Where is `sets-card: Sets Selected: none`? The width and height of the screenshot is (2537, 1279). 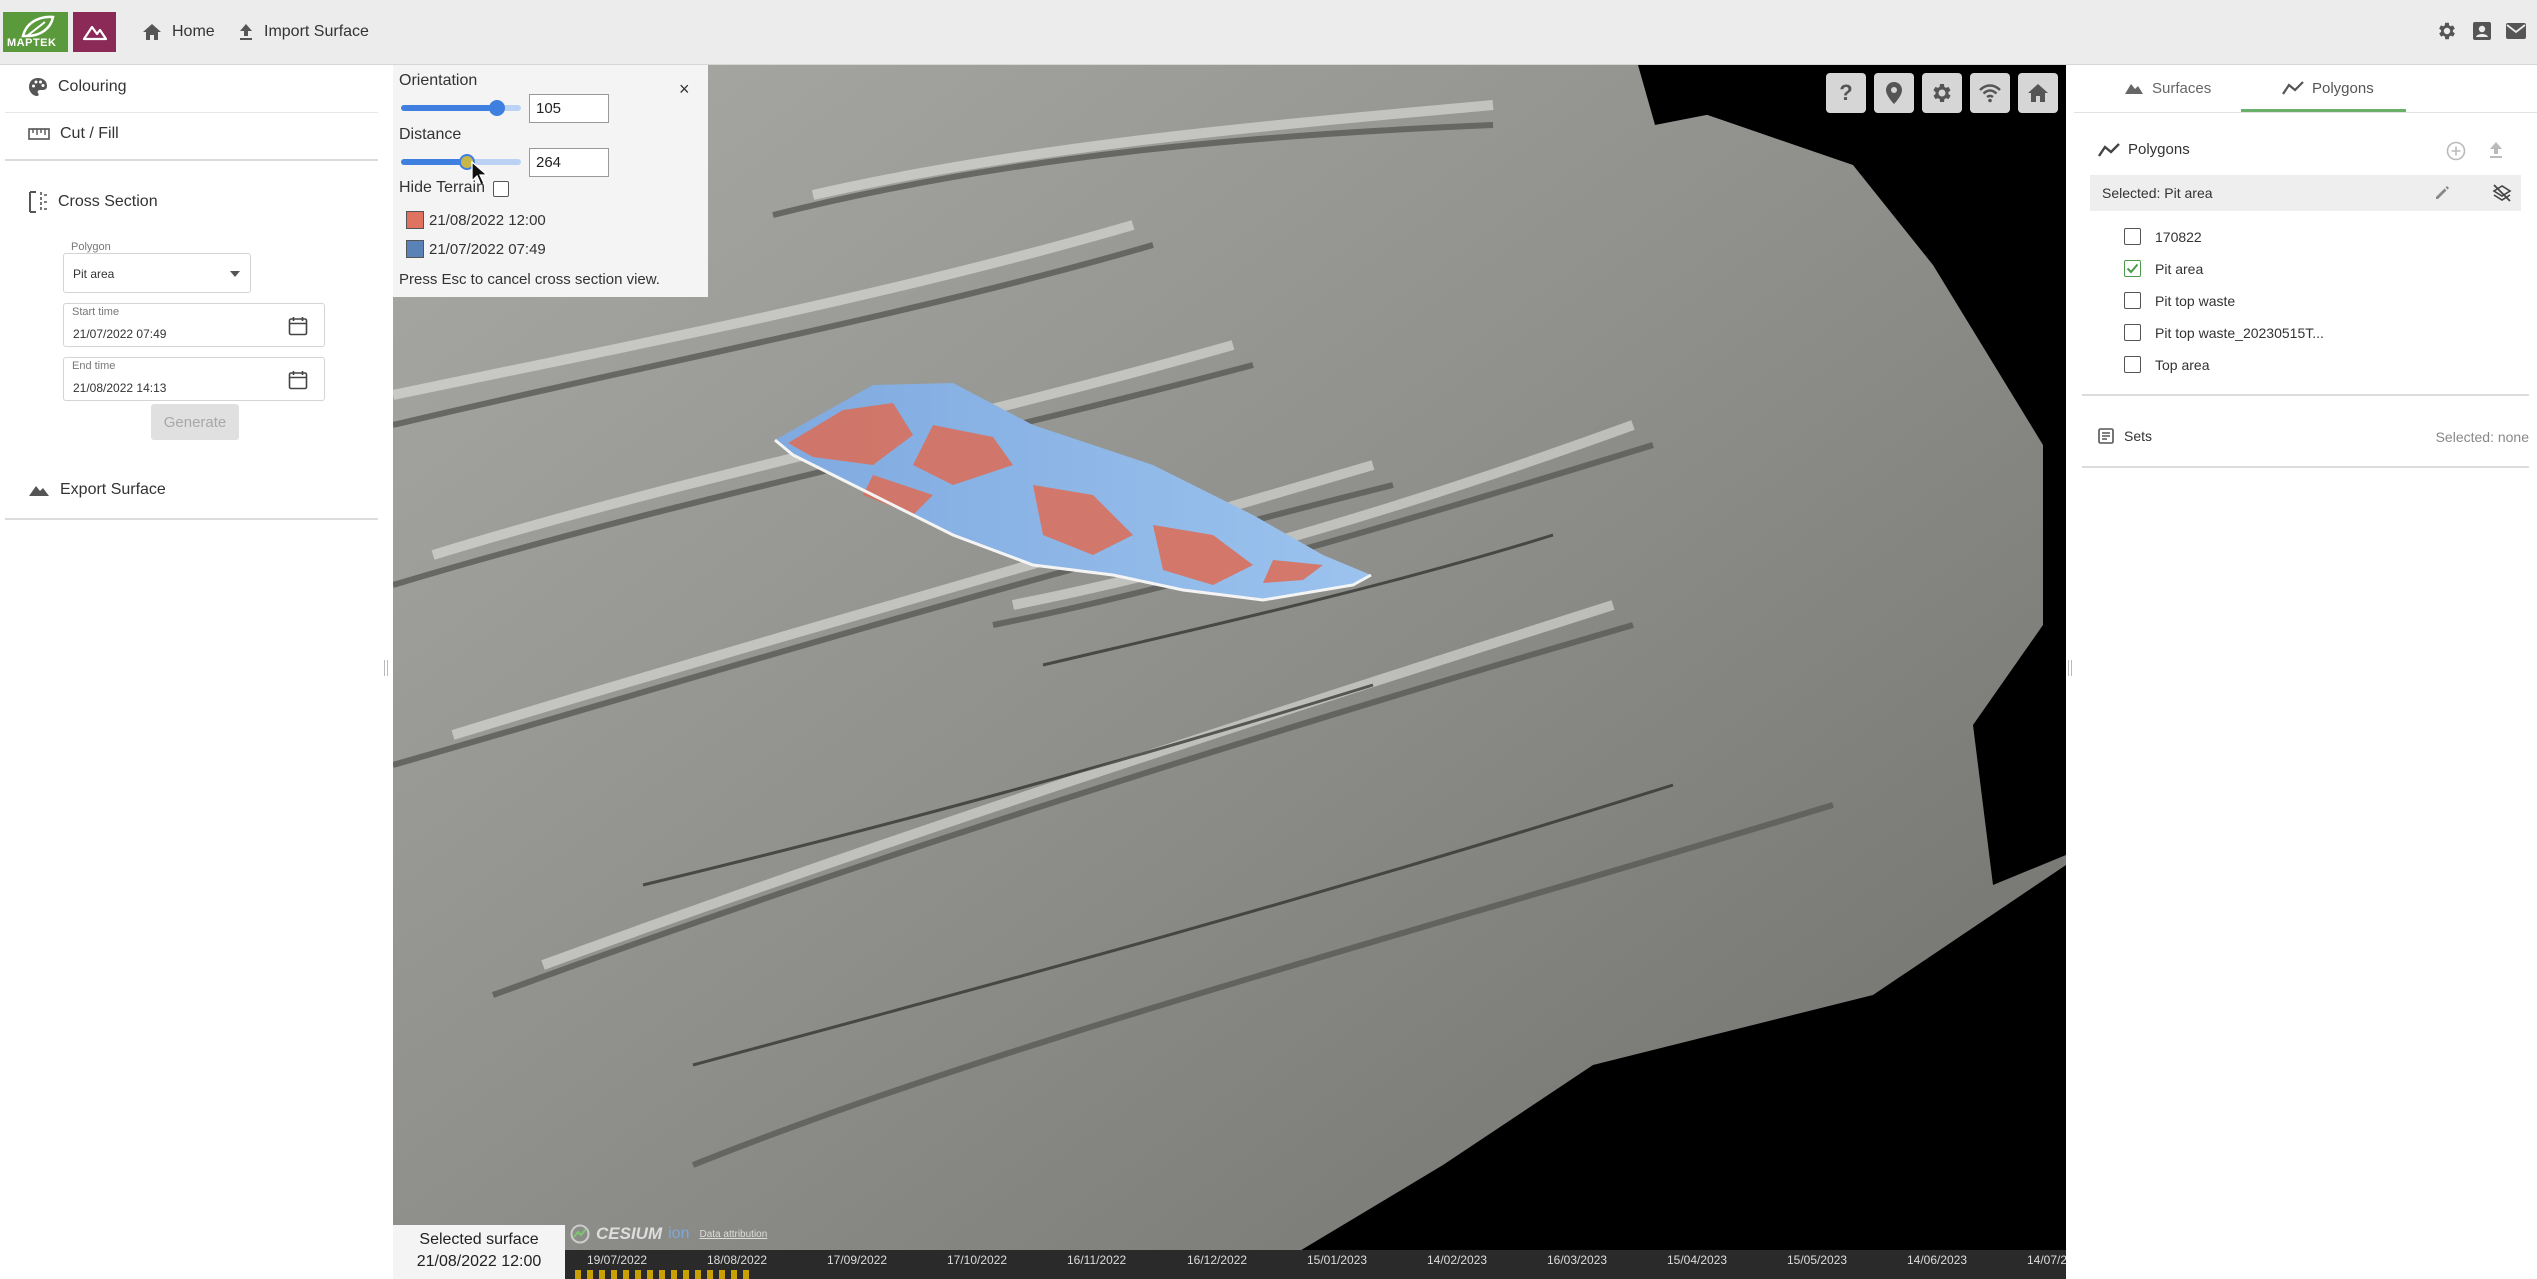 sets-card: Sets Selected: none is located at coordinates (2305, 438).